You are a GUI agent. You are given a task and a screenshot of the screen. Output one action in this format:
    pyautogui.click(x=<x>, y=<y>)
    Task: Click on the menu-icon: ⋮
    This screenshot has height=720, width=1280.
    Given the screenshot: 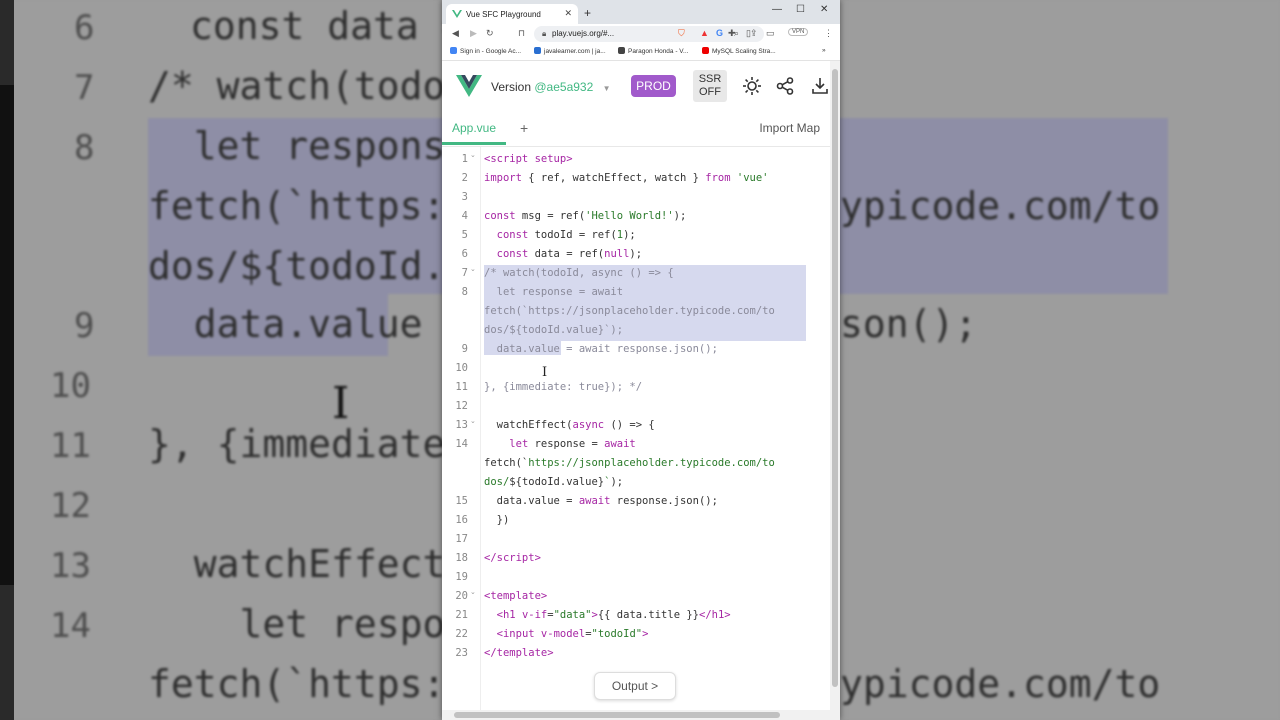 What is the action you would take?
    pyautogui.click(x=828, y=33)
    